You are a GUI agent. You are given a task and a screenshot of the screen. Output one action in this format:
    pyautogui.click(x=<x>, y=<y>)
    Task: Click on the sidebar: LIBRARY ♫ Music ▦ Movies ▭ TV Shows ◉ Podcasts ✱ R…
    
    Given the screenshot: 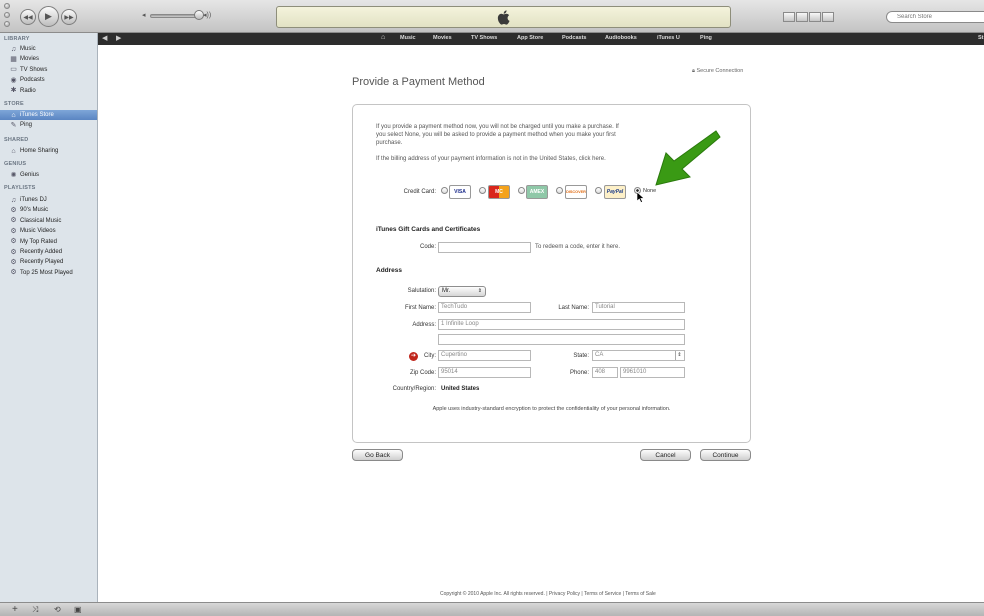 What is the action you would take?
    pyautogui.click(x=49, y=317)
    